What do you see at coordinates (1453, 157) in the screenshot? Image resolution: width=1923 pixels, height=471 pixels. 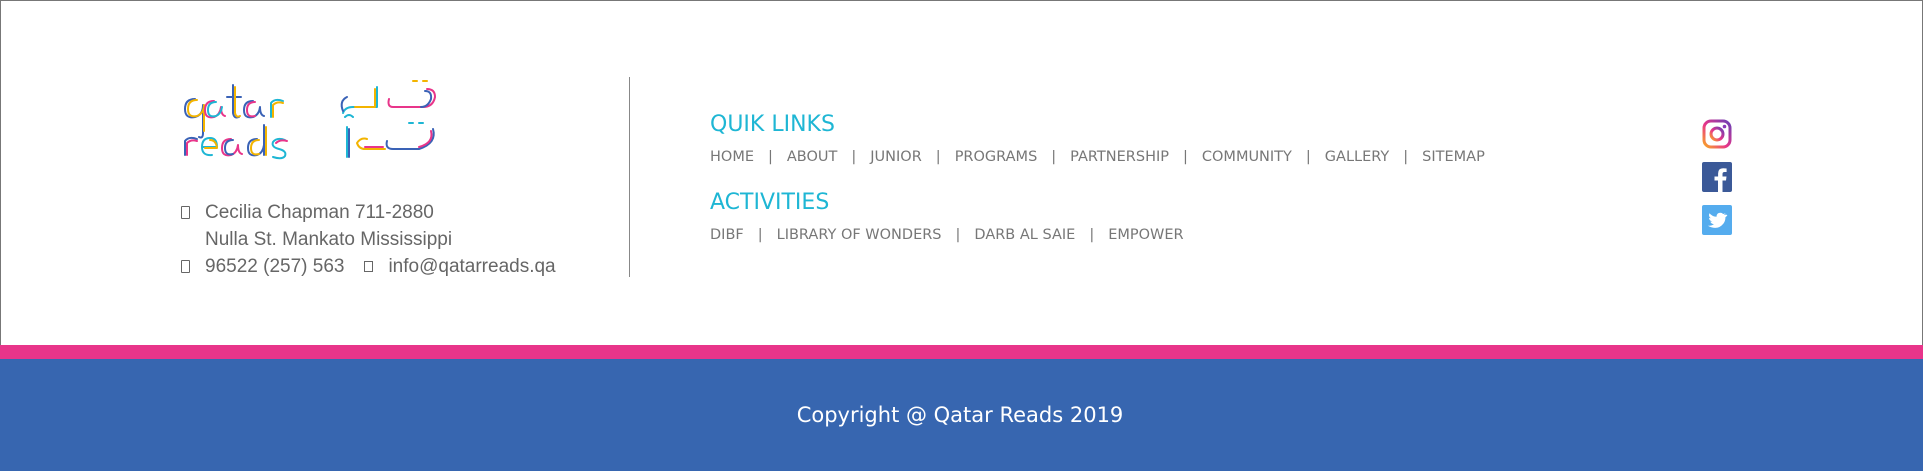 I see `nav-link-sitemap: SITEMAP` at bounding box center [1453, 157].